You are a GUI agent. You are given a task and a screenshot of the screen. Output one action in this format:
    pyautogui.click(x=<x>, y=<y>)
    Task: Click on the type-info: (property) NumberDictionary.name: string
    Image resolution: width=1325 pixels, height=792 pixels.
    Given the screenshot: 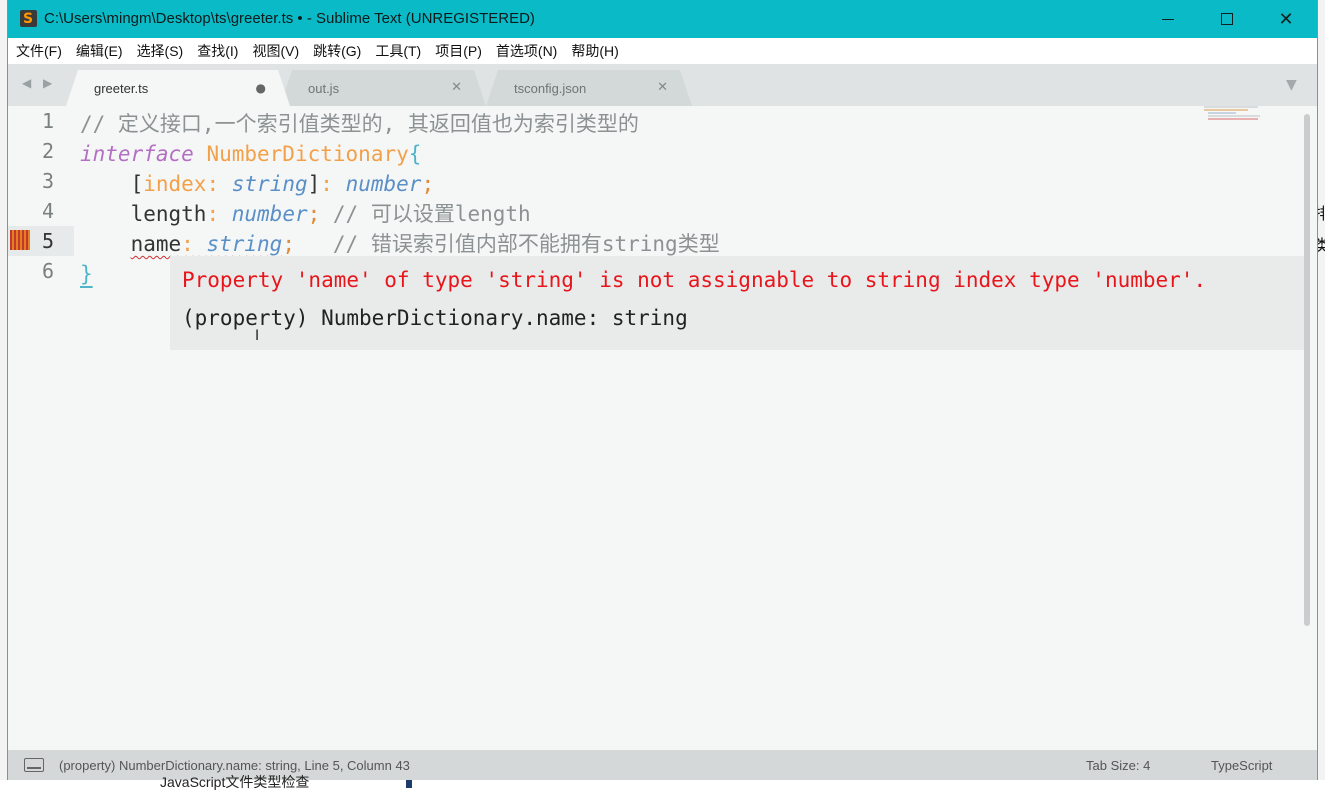 What is the action you would take?
    pyautogui.click(x=435, y=318)
    